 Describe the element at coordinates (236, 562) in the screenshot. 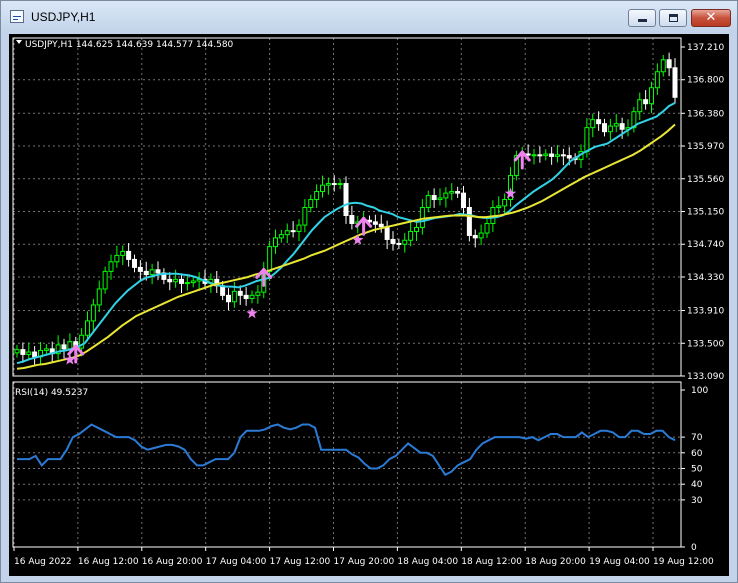

I see `time-tick-label: 17 Aug 04:00` at that location.